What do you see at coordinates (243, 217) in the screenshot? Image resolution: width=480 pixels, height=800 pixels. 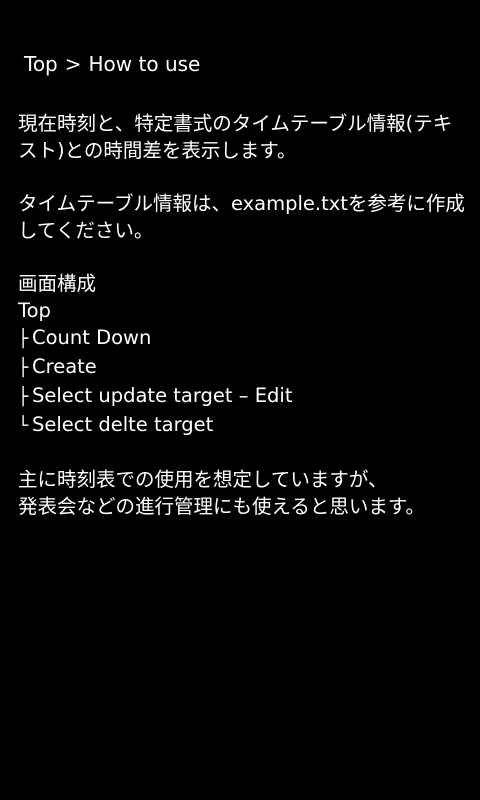 I see `timetable-note-paragraph: タイムテーブル情報は、example.txtを参考に作成 してください。` at bounding box center [243, 217].